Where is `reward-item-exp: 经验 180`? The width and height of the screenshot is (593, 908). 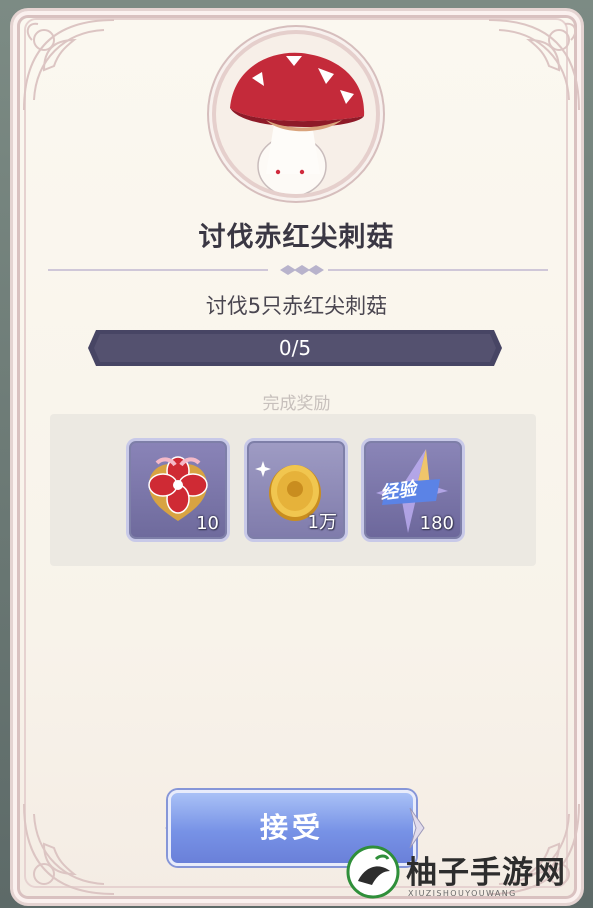
reward-item-exp: 经验 180 is located at coordinates (413, 490).